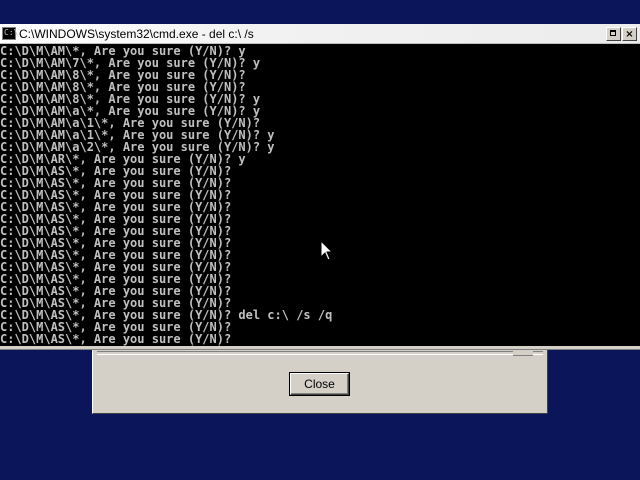  I want to click on restore-button, so click(613, 34).